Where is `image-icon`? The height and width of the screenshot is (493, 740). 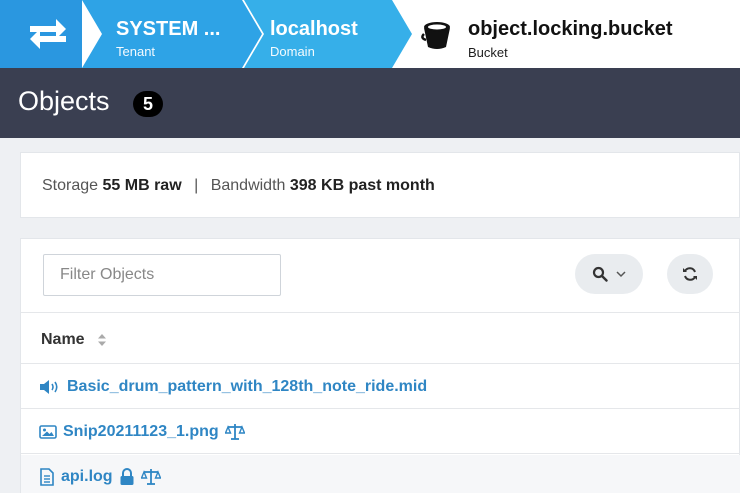 image-icon is located at coordinates (48, 431).